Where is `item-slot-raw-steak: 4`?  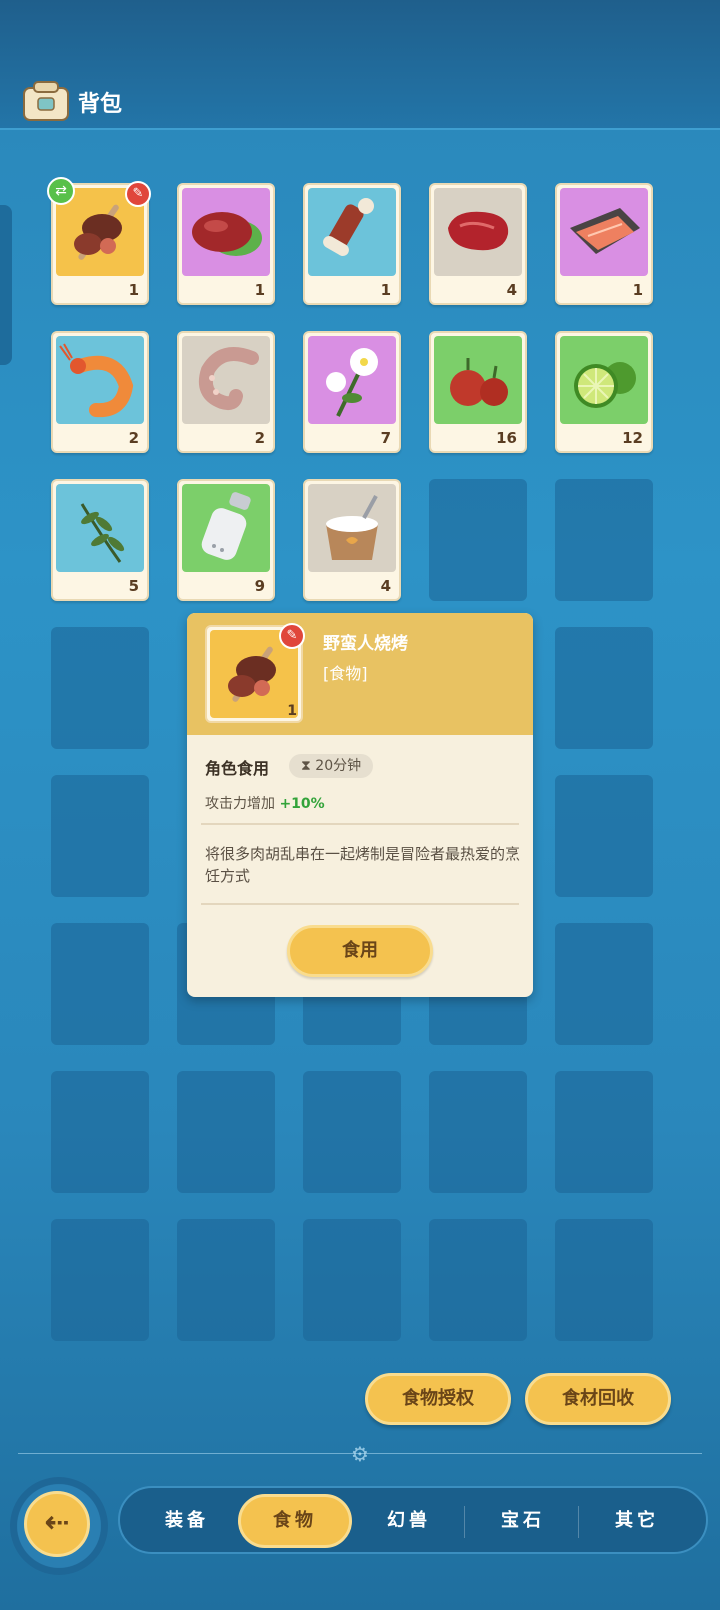
item-slot-raw-steak: 4 is located at coordinates (478, 244).